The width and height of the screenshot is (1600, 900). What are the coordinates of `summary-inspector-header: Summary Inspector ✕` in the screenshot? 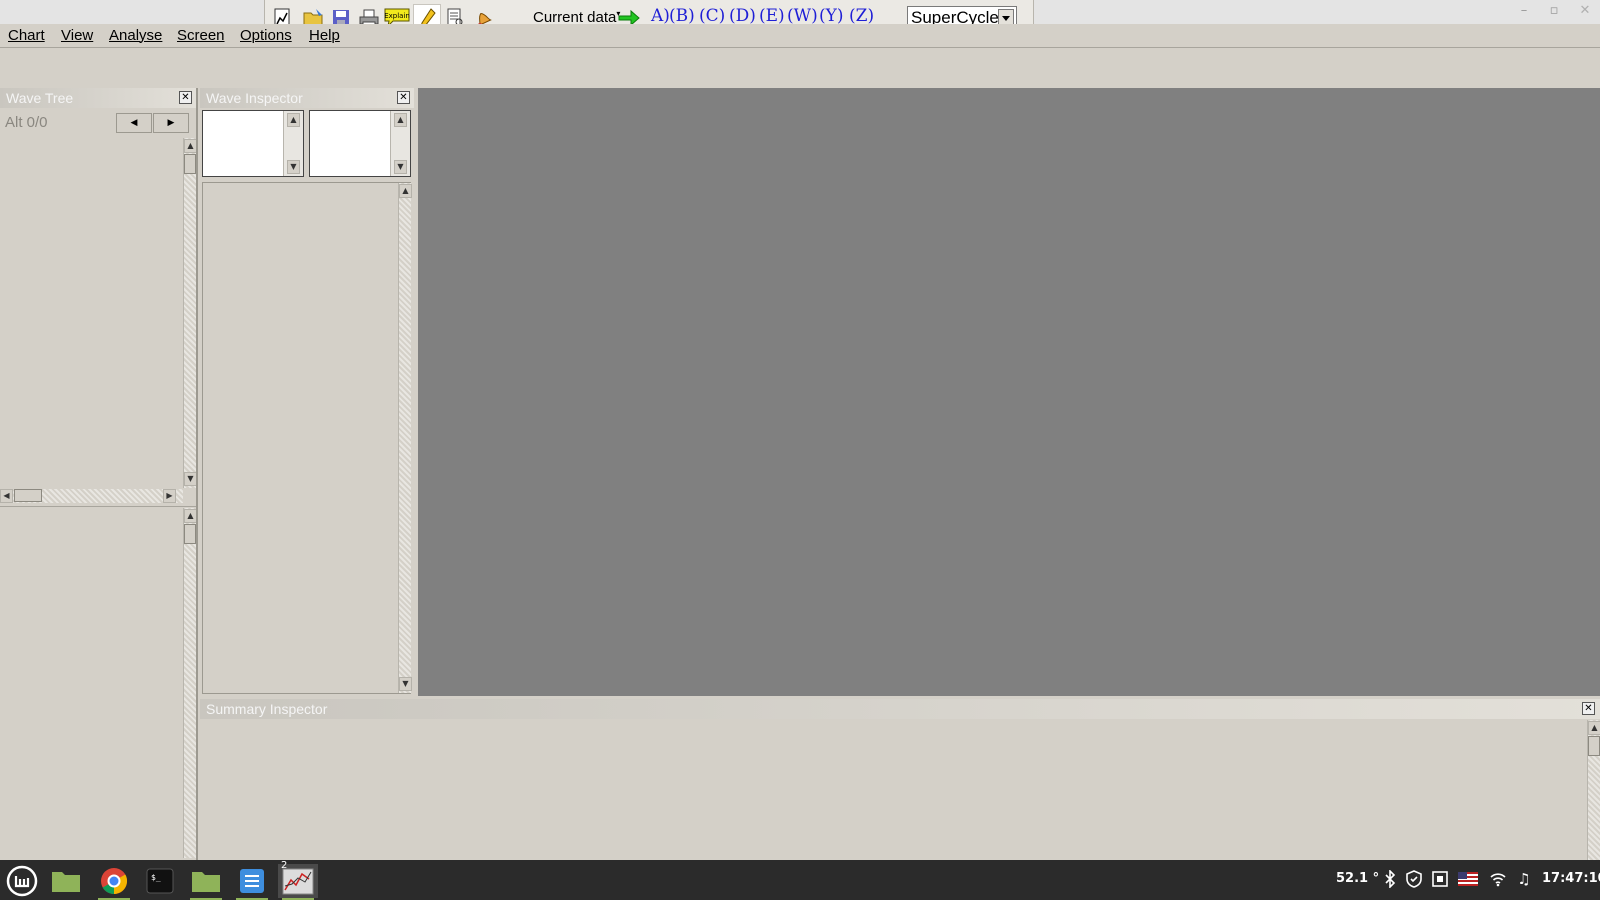 It's located at (900, 709).